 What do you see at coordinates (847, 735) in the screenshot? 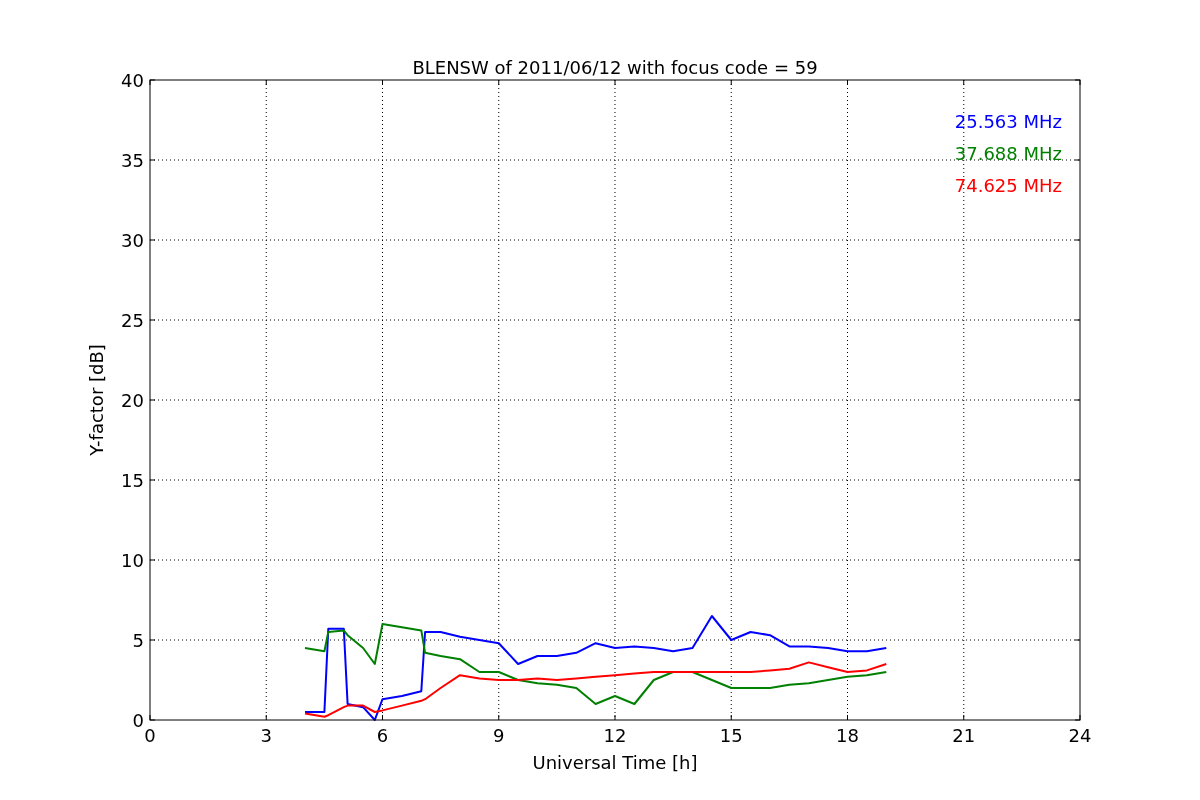
I see `tick-label: 18` at bounding box center [847, 735].